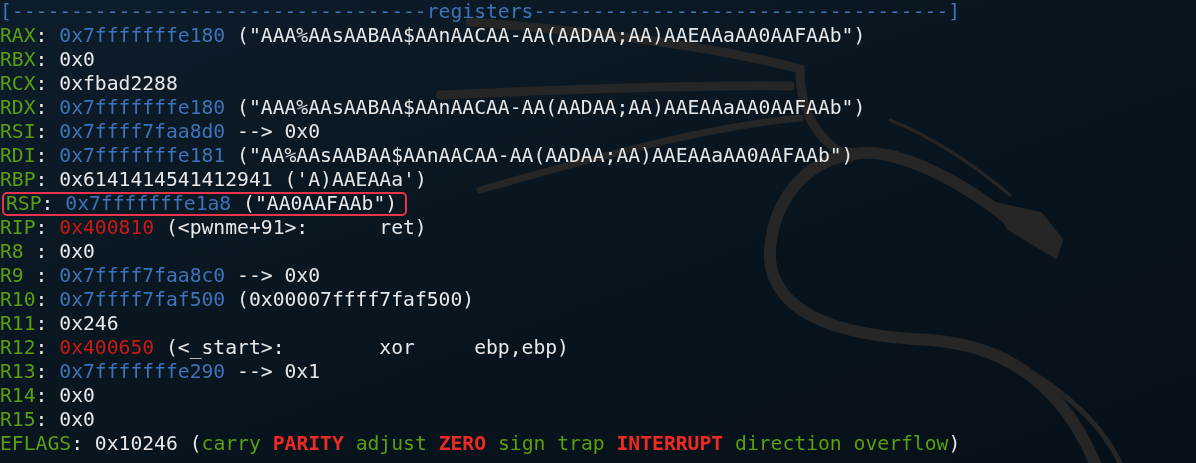 The image size is (1196, 463). What do you see at coordinates (480, 12) in the screenshot?
I see `section-header: [-----------------------------------registers-----------------------------------]` at bounding box center [480, 12].